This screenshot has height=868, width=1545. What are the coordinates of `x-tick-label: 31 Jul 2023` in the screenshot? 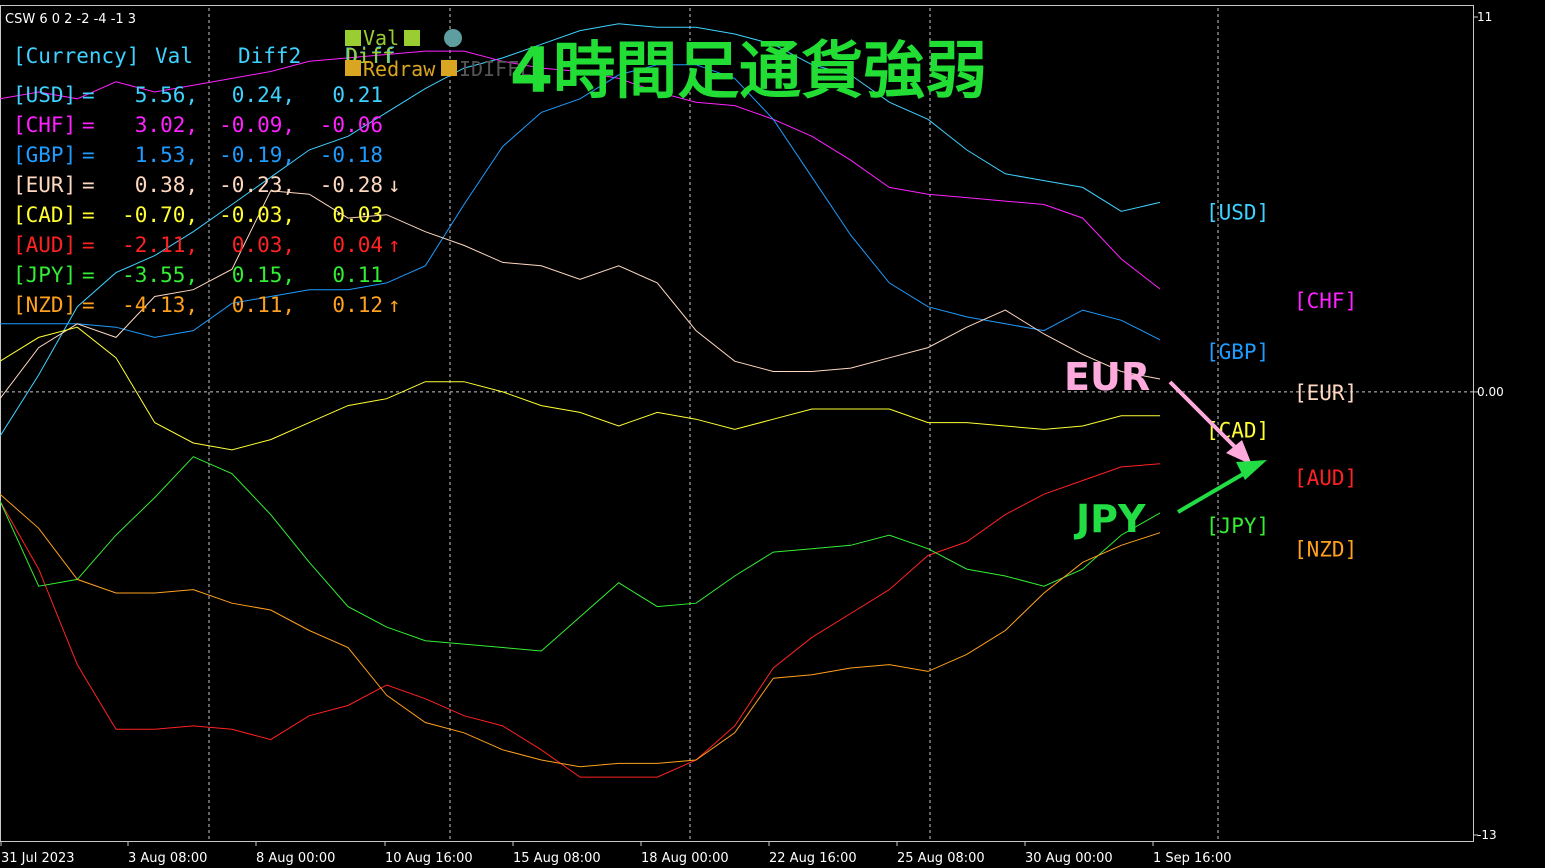 It's located at (38, 858).